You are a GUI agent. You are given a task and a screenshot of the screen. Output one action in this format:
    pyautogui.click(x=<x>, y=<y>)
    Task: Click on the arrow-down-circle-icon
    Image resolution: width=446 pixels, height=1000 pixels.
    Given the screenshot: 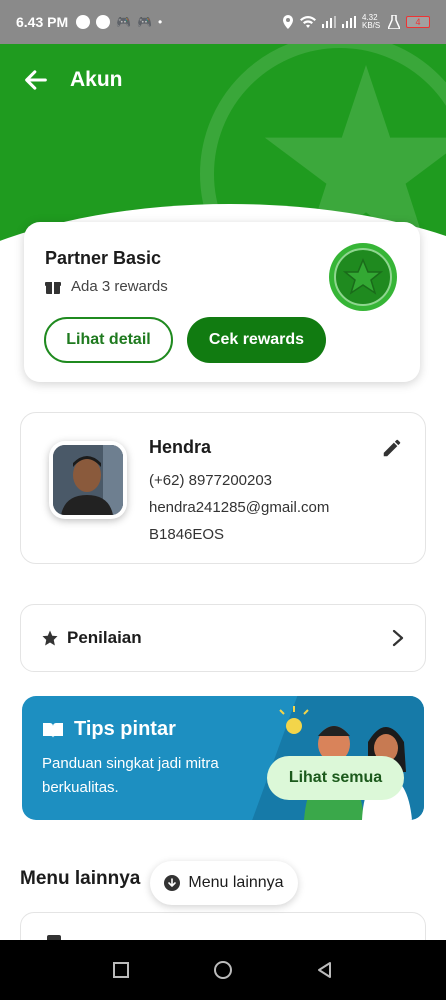 What is the action you would take?
    pyautogui.click(x=172, y=883)
    